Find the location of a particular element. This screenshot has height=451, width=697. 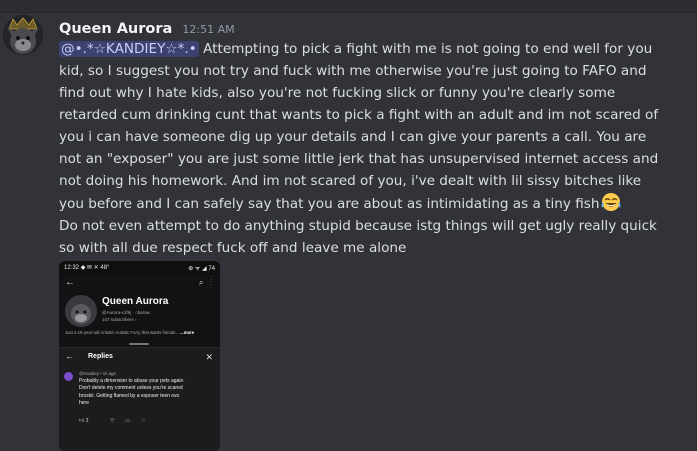

thumbs-up-icon: 👍︎ 3 is located at coordinates (84, 421).